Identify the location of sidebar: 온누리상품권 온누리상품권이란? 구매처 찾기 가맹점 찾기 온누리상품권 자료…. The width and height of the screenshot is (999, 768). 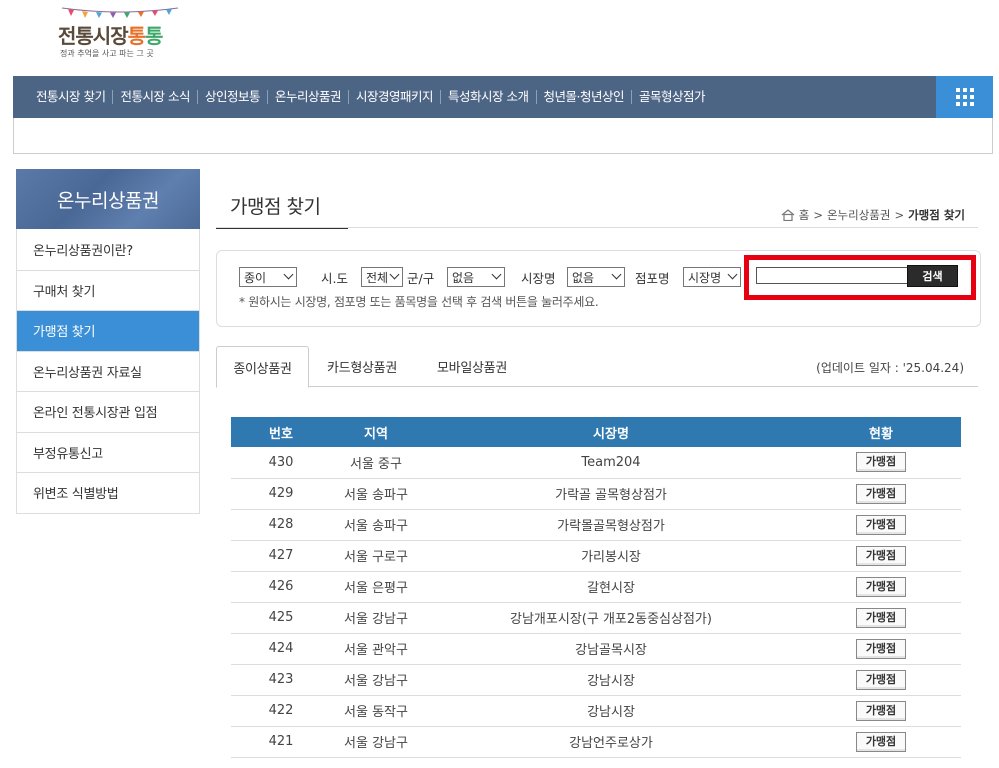
(108, 341).